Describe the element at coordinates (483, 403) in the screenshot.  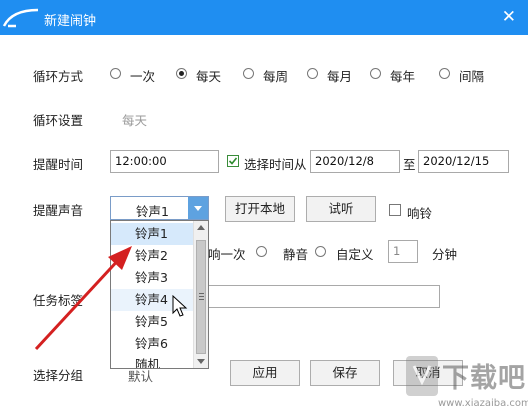
I see `watermark-url: www.xiazaiba.com` at that location.